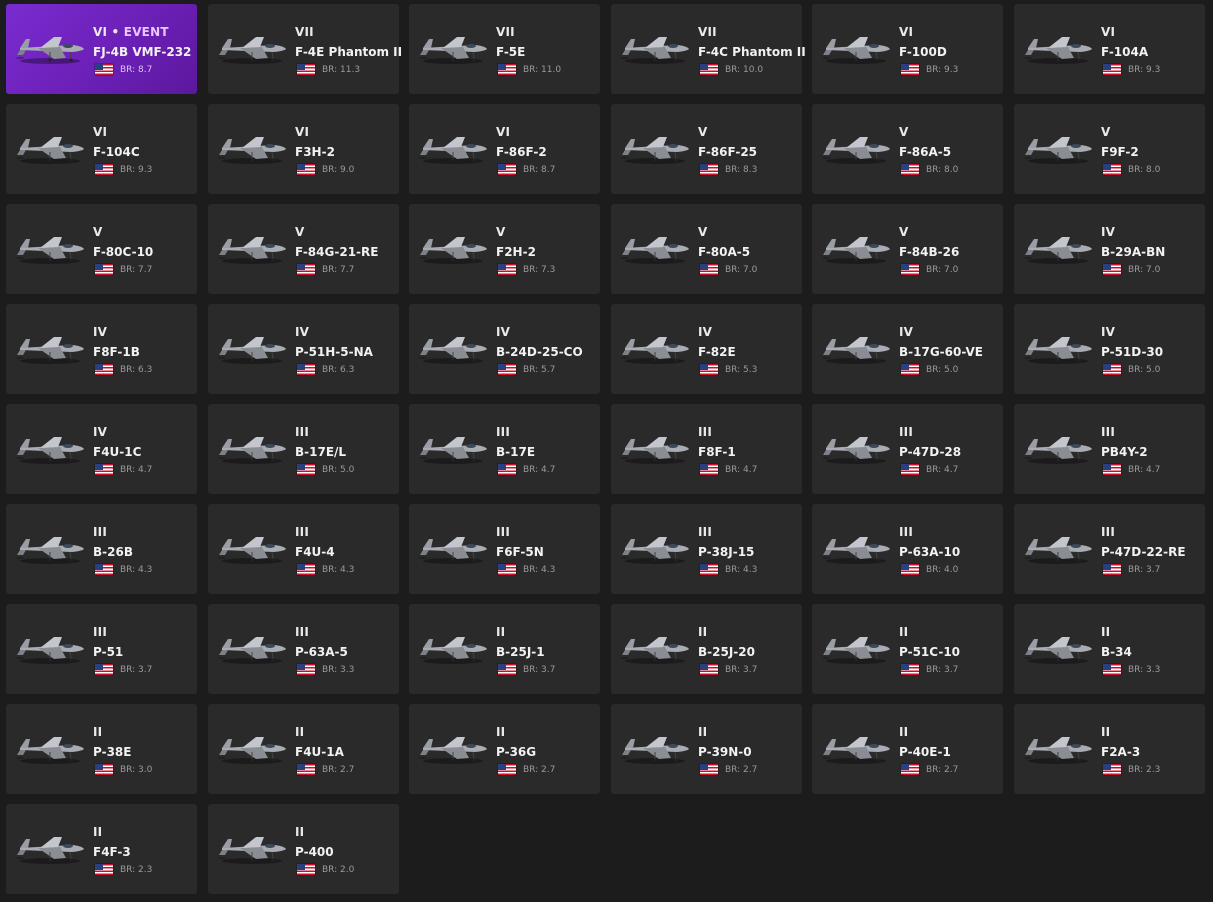  What do you see at coordinates (907, 149) in the screenshot?
I see `vehicle-card: V F-86A-5 BR: 8.0` at bounding box center [907, 149].